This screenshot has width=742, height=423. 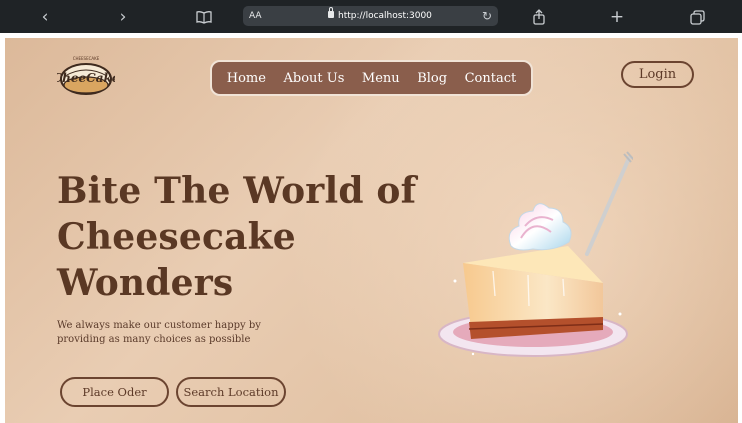 What do you see at coordinates (86, 78) in the screenshot?
I see `logo-wordmark: CheeCake` at bounding box center [86, 78].